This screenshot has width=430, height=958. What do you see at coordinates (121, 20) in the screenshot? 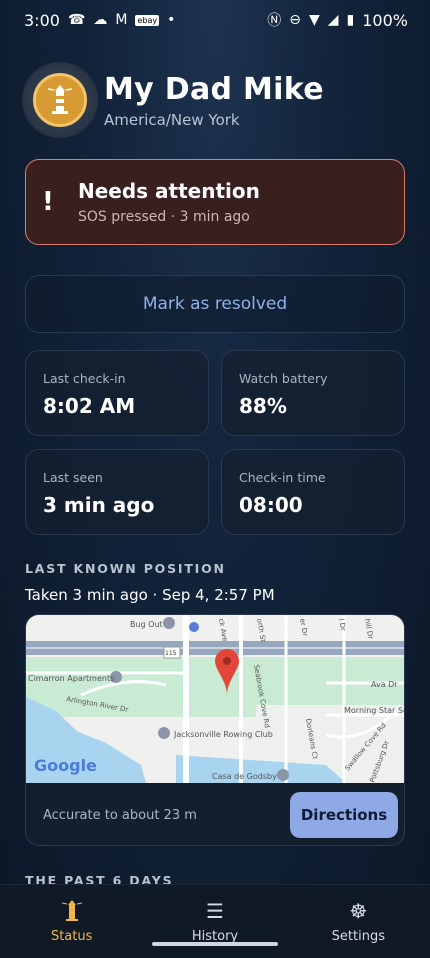
I see `gmail-icon: M` at bounding box center [121, 20].